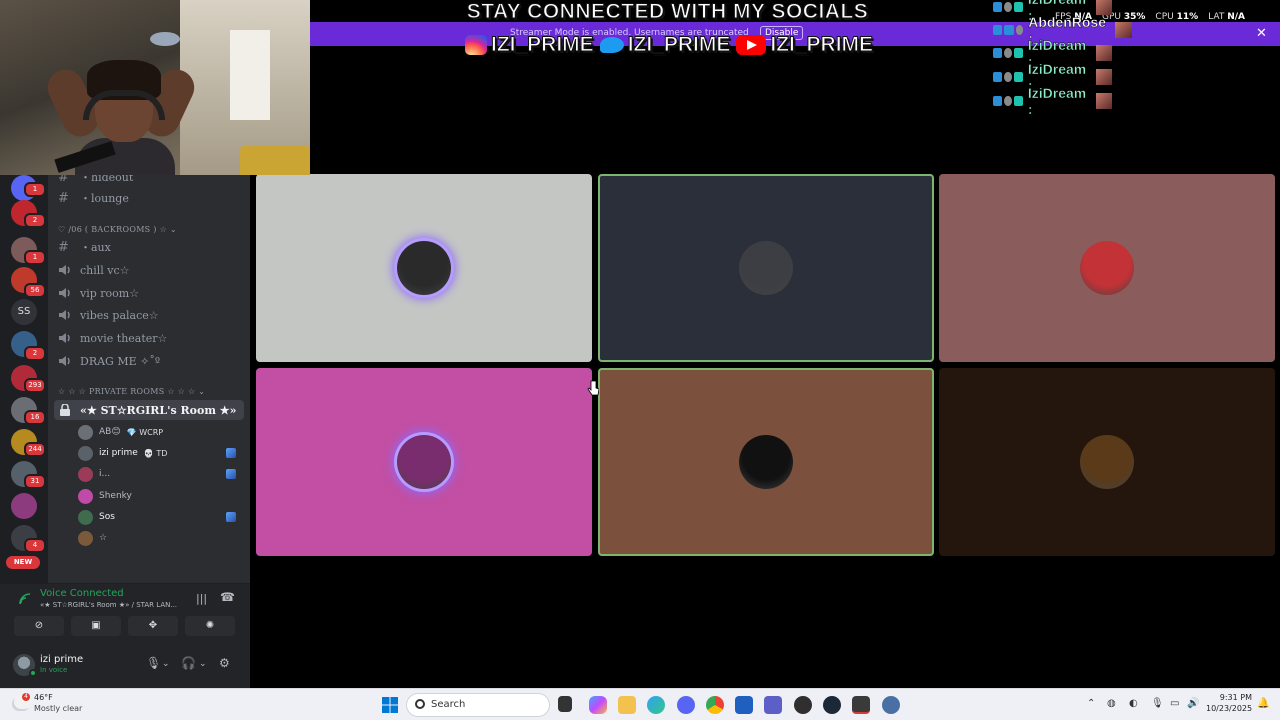  Describe the element at coordinates (1235, 697) in the screenshot. I see `clock-time: 9:31 PM` at that location.